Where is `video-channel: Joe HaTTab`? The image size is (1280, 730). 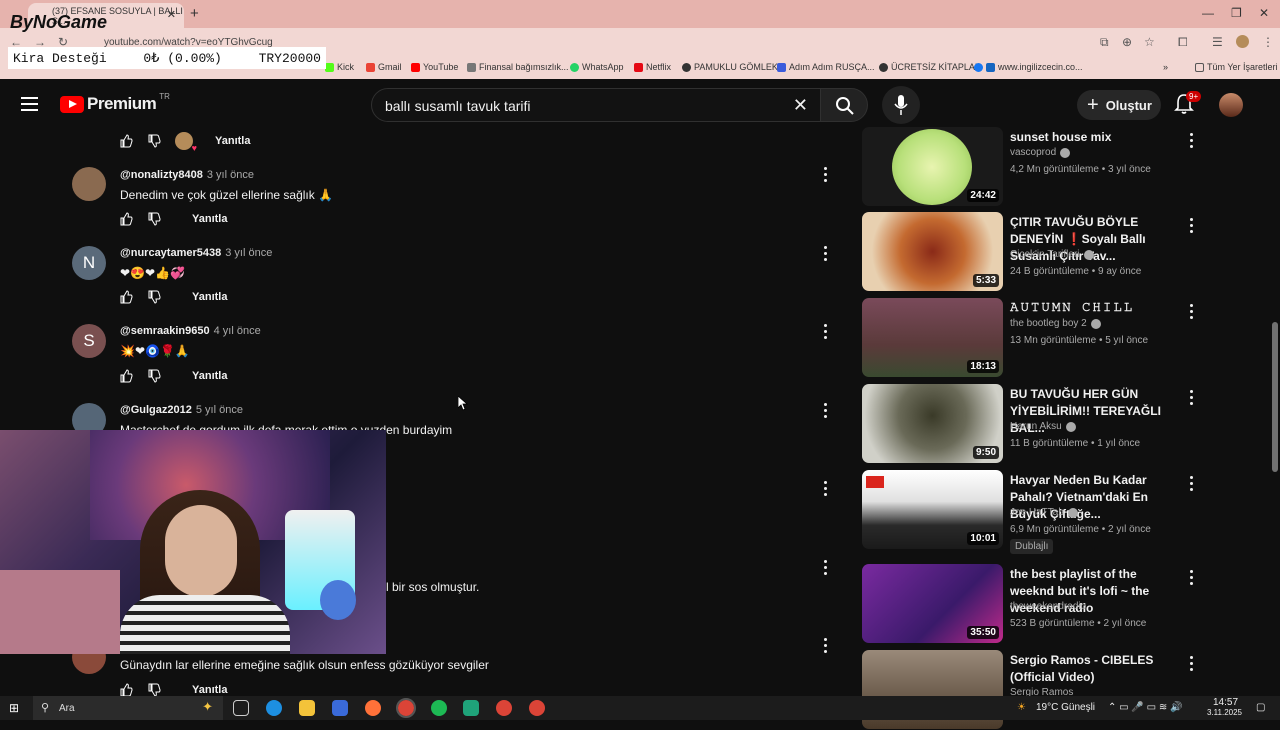
video-channel: Joe HaTTab is located at coordinates (1044, 512).